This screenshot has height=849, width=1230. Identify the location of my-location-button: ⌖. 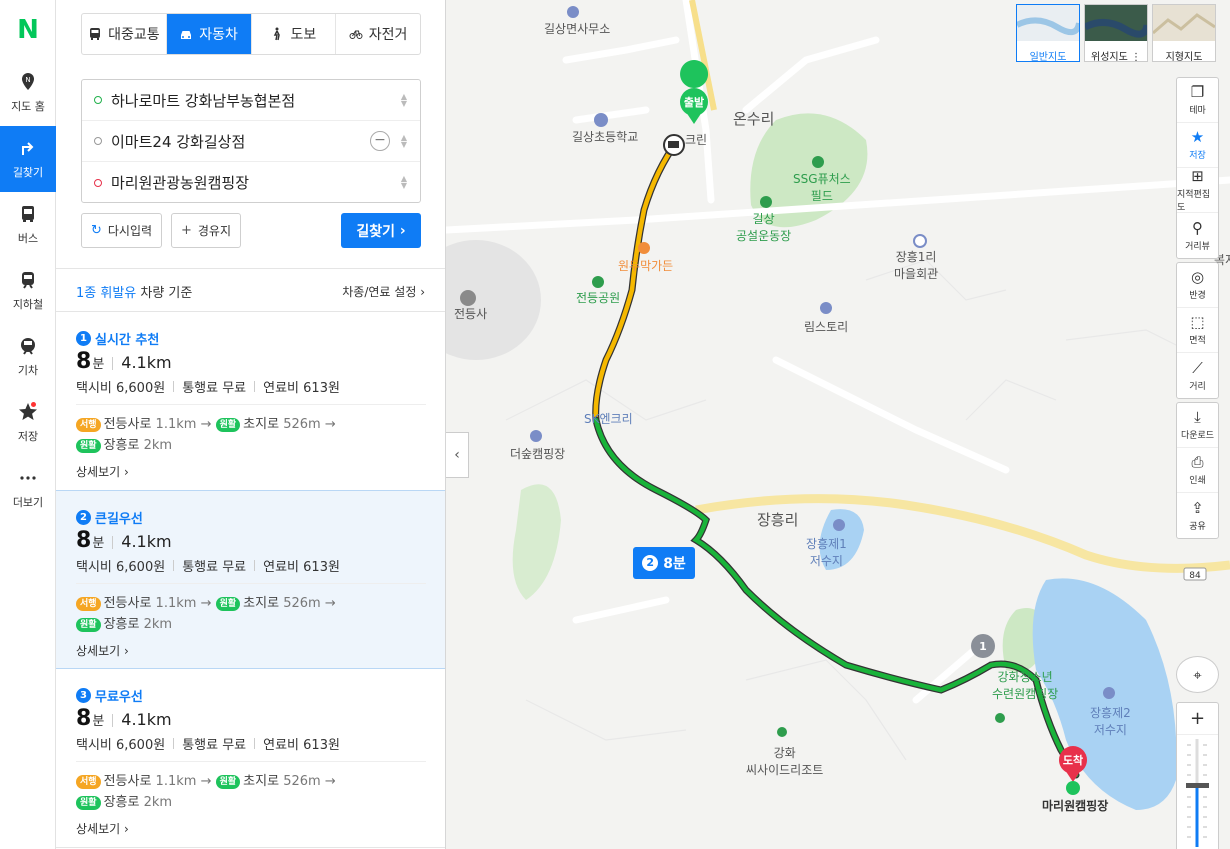
(1197, 674).